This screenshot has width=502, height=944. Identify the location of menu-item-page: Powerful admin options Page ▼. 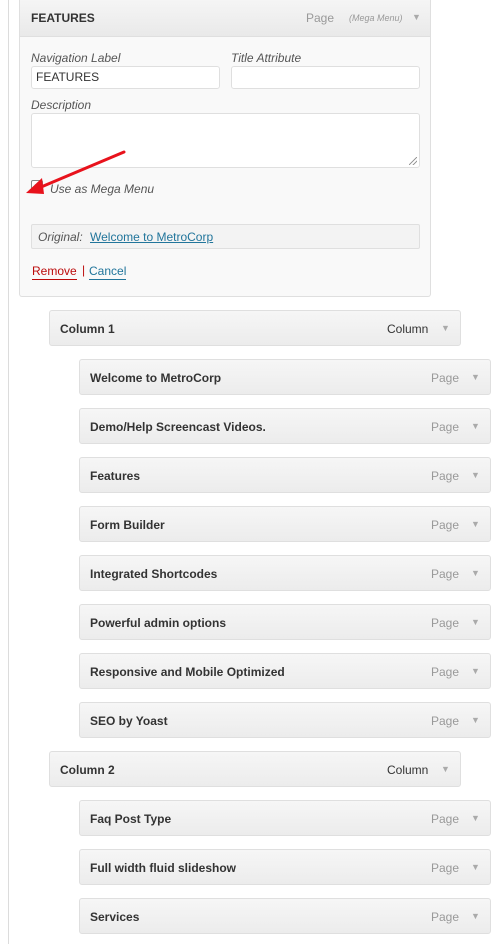
(285, 622).